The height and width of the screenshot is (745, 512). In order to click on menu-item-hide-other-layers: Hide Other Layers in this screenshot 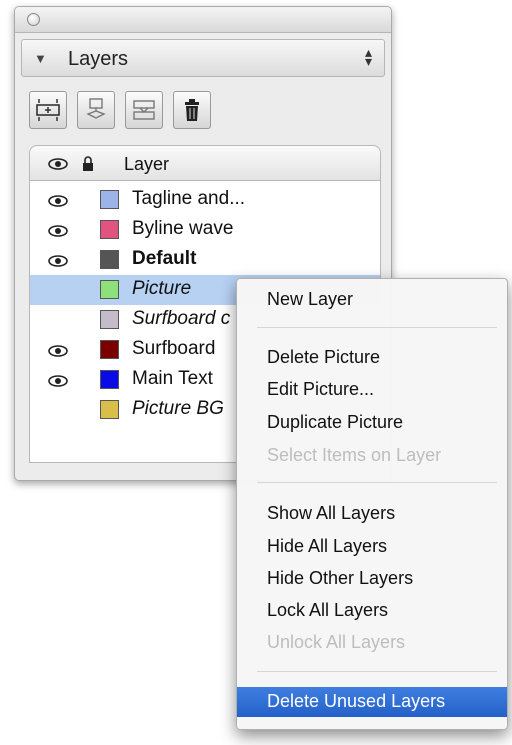, I will do `click(340, 578)`.